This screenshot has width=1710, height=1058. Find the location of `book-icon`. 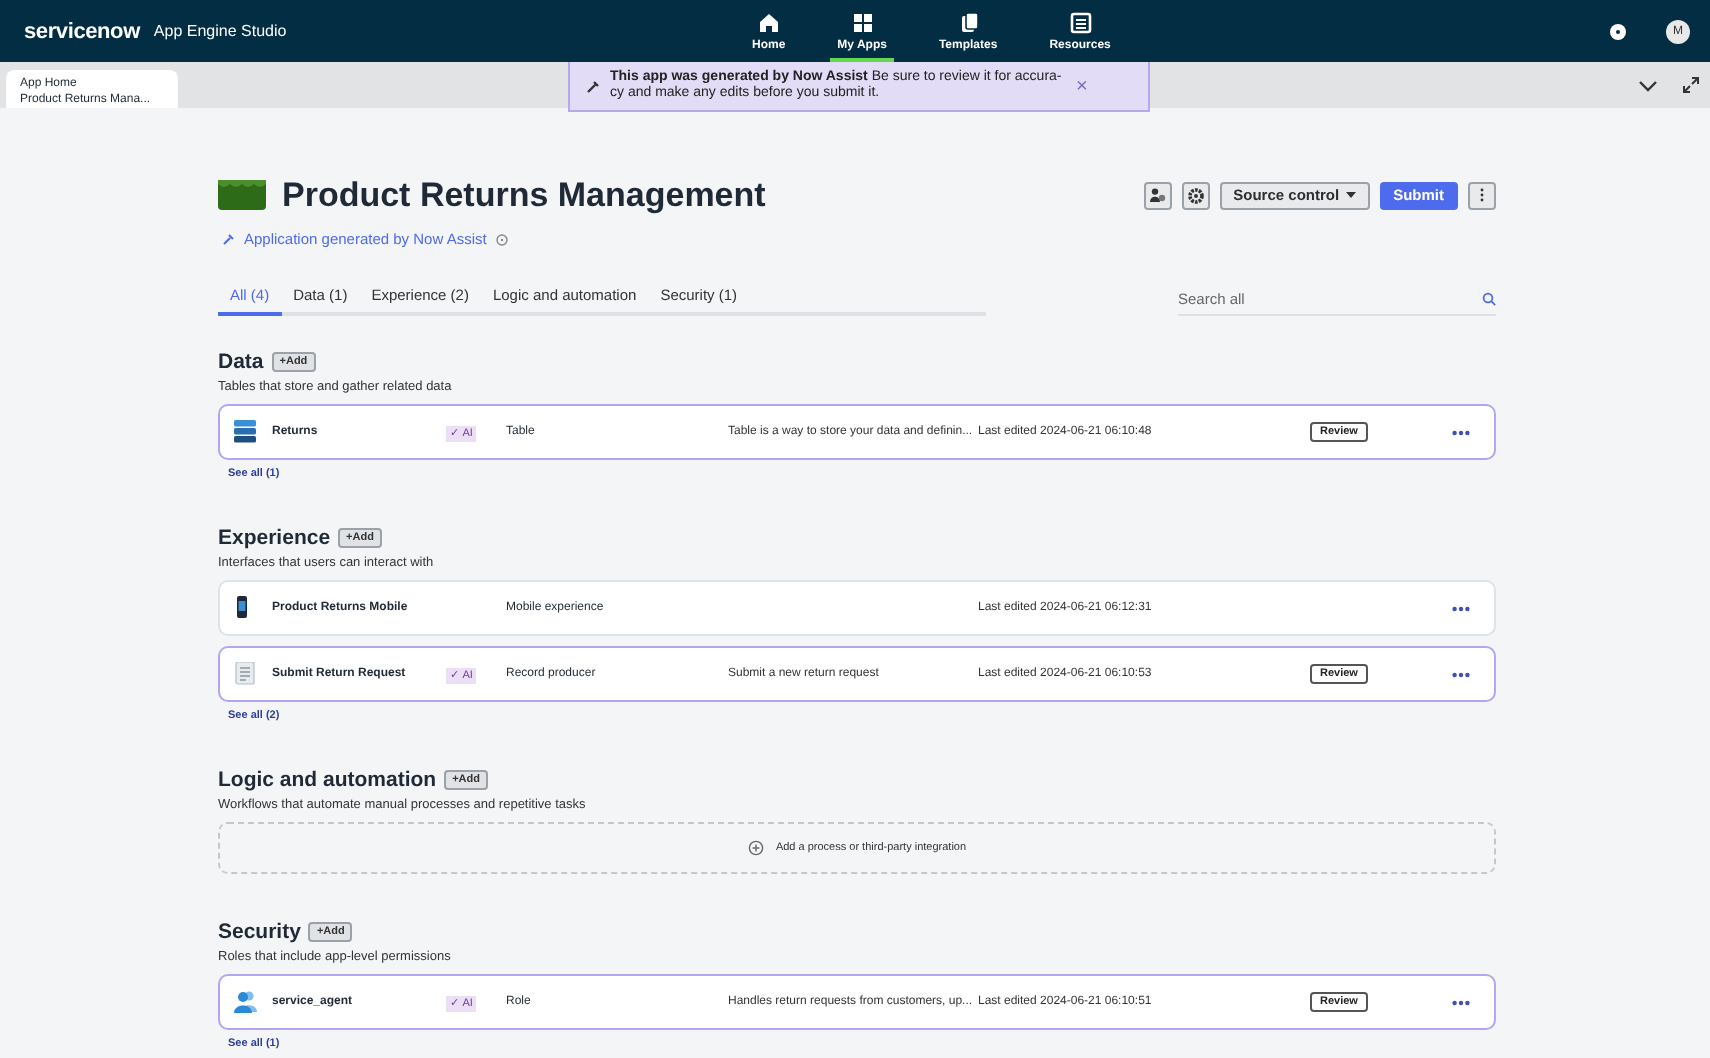

book-icon is located at coordinates (1080, 22).